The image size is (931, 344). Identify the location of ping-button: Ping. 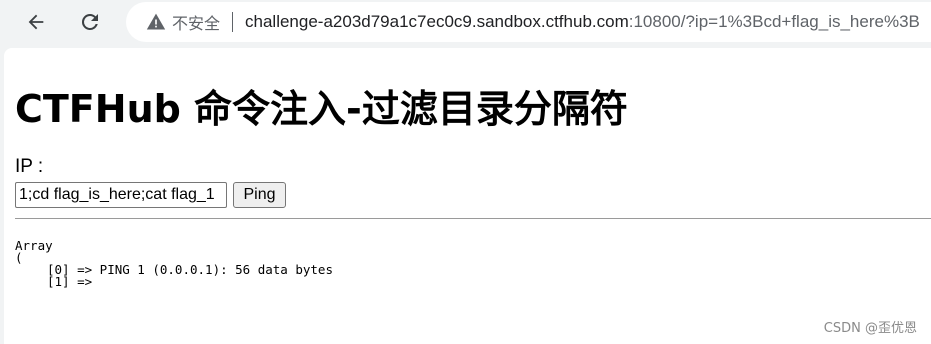
(259, 195).